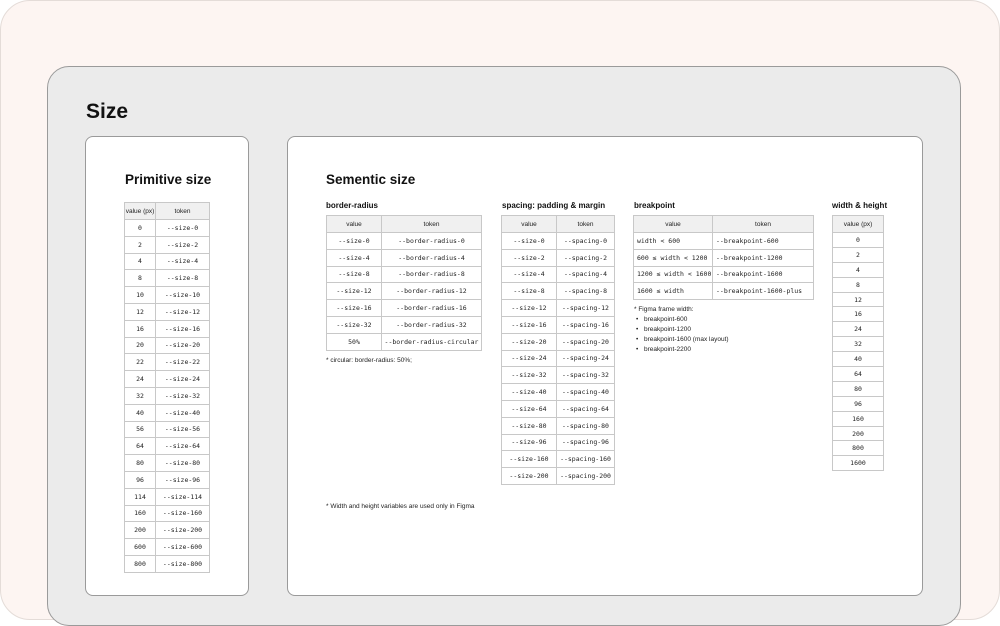 Image resolution: width=1000 pixels, height=626 pixels. Describe the element at coordinates (371, 179) in the screenshot. I see `semantic-size-title: Sementic size` at that location.